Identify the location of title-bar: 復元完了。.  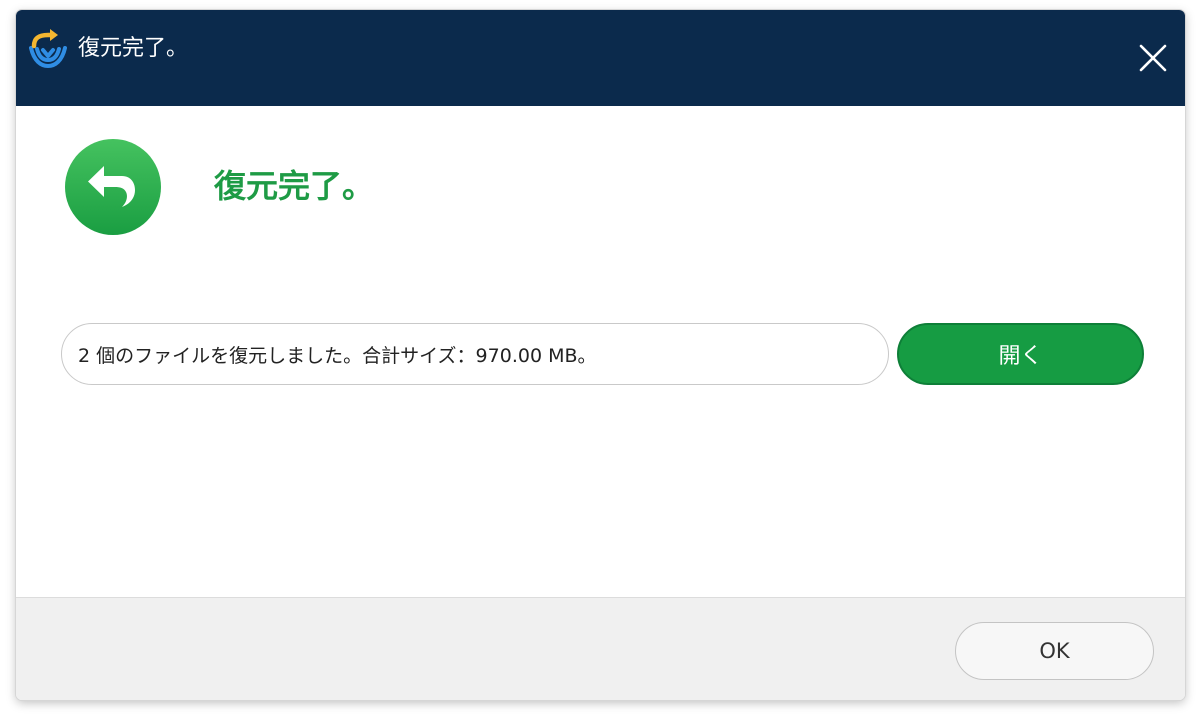
(600, 58).